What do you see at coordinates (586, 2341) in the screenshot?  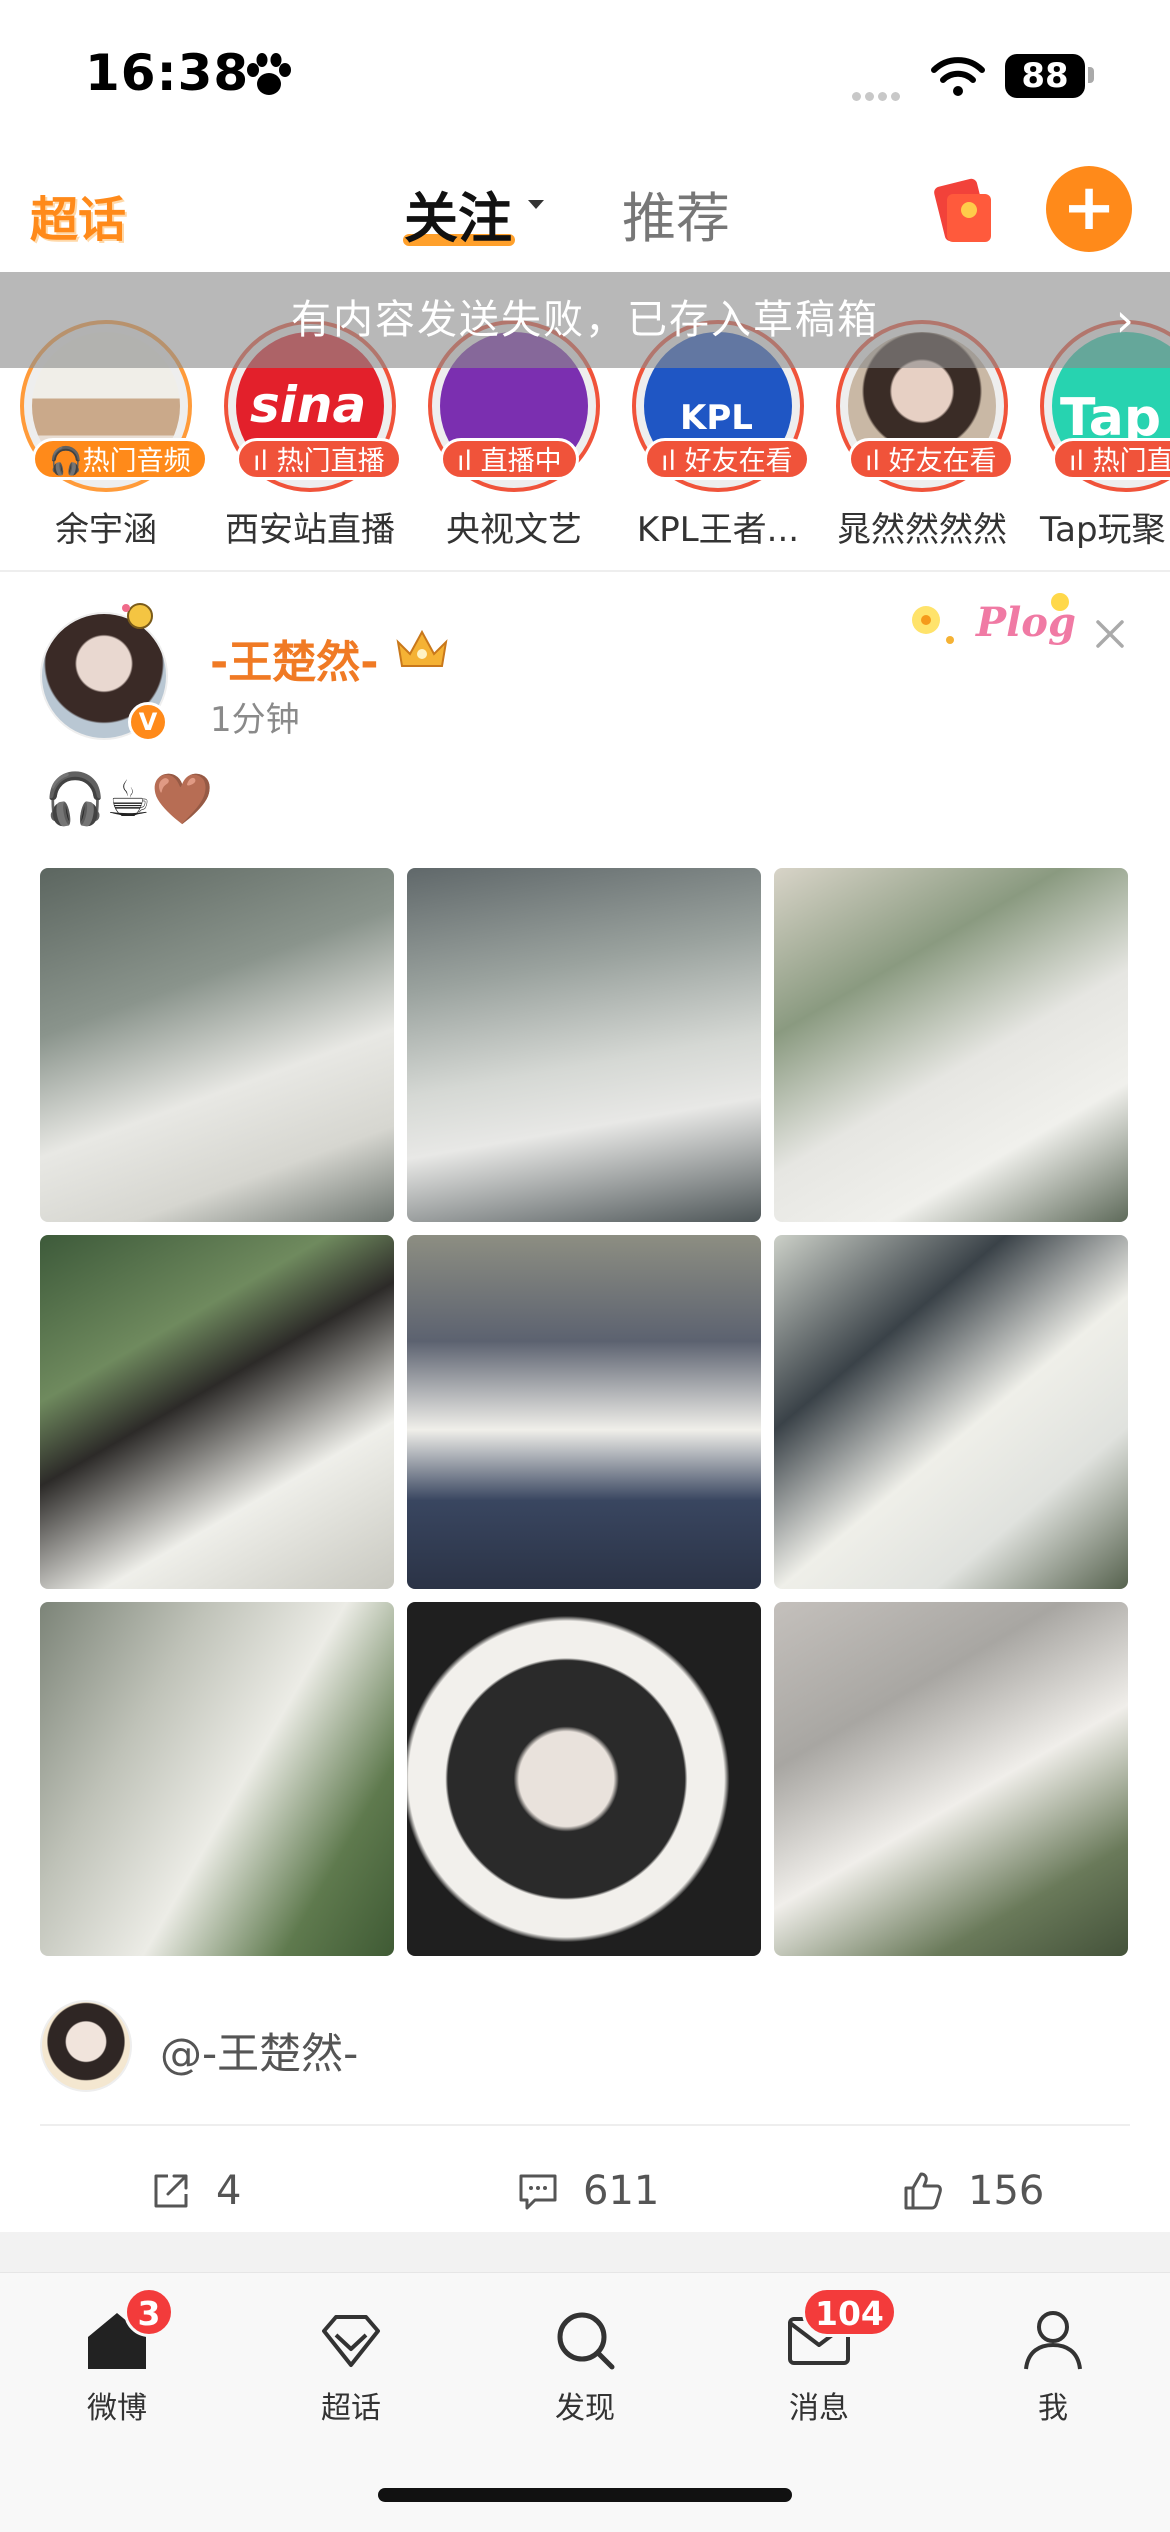 I see `search-icon` at bounding box center [586, 2341].